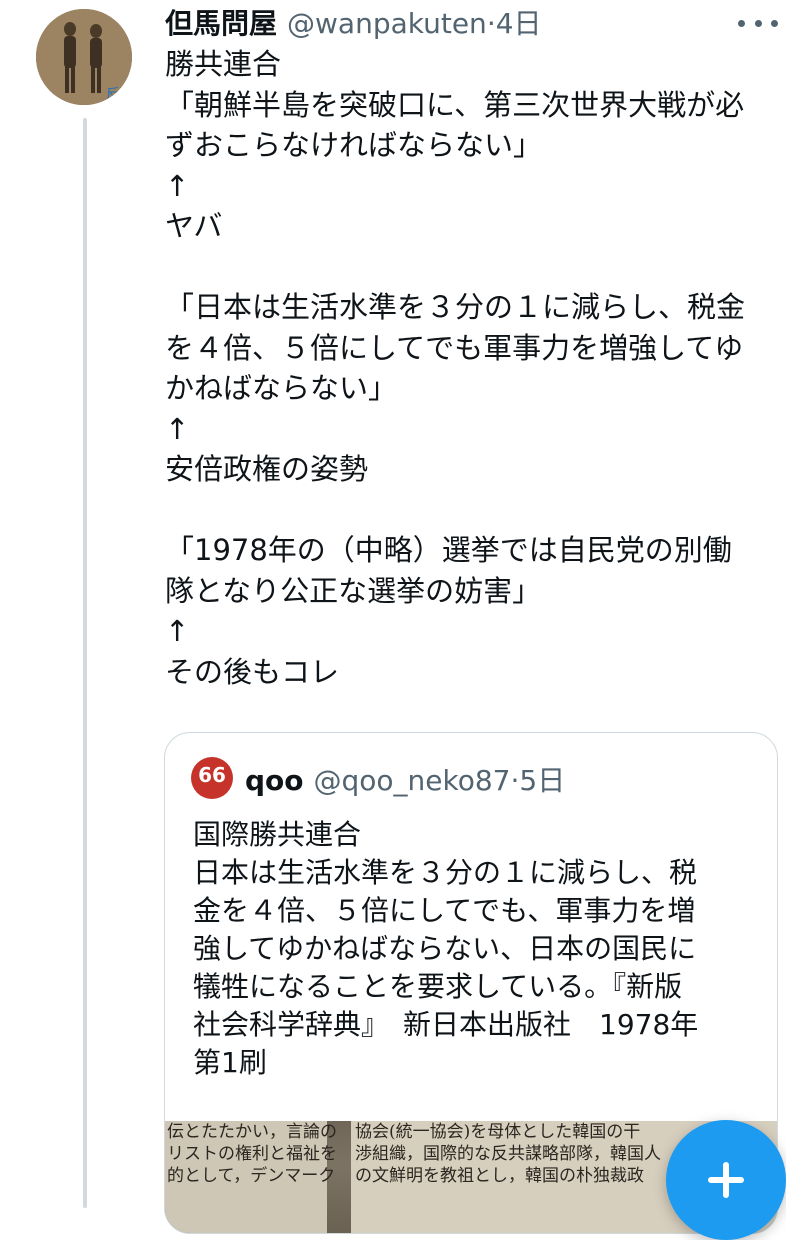 This screenshot has width=786, height=1240. I want to click on photo-text-line: リストの権利と福祉を, so click(252, 1154).